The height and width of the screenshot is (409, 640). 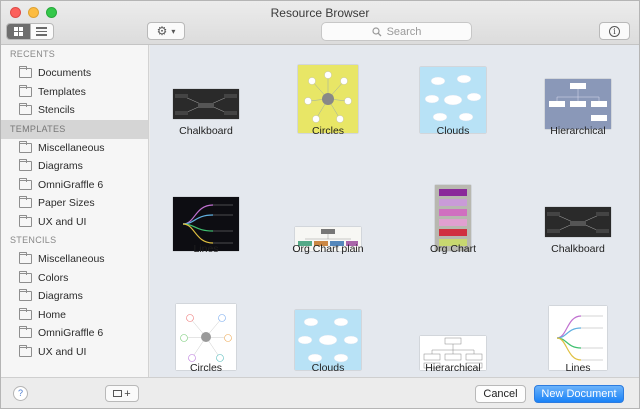 I want to click on sidebar-item-label: Colors, so click(x=53, y=277).